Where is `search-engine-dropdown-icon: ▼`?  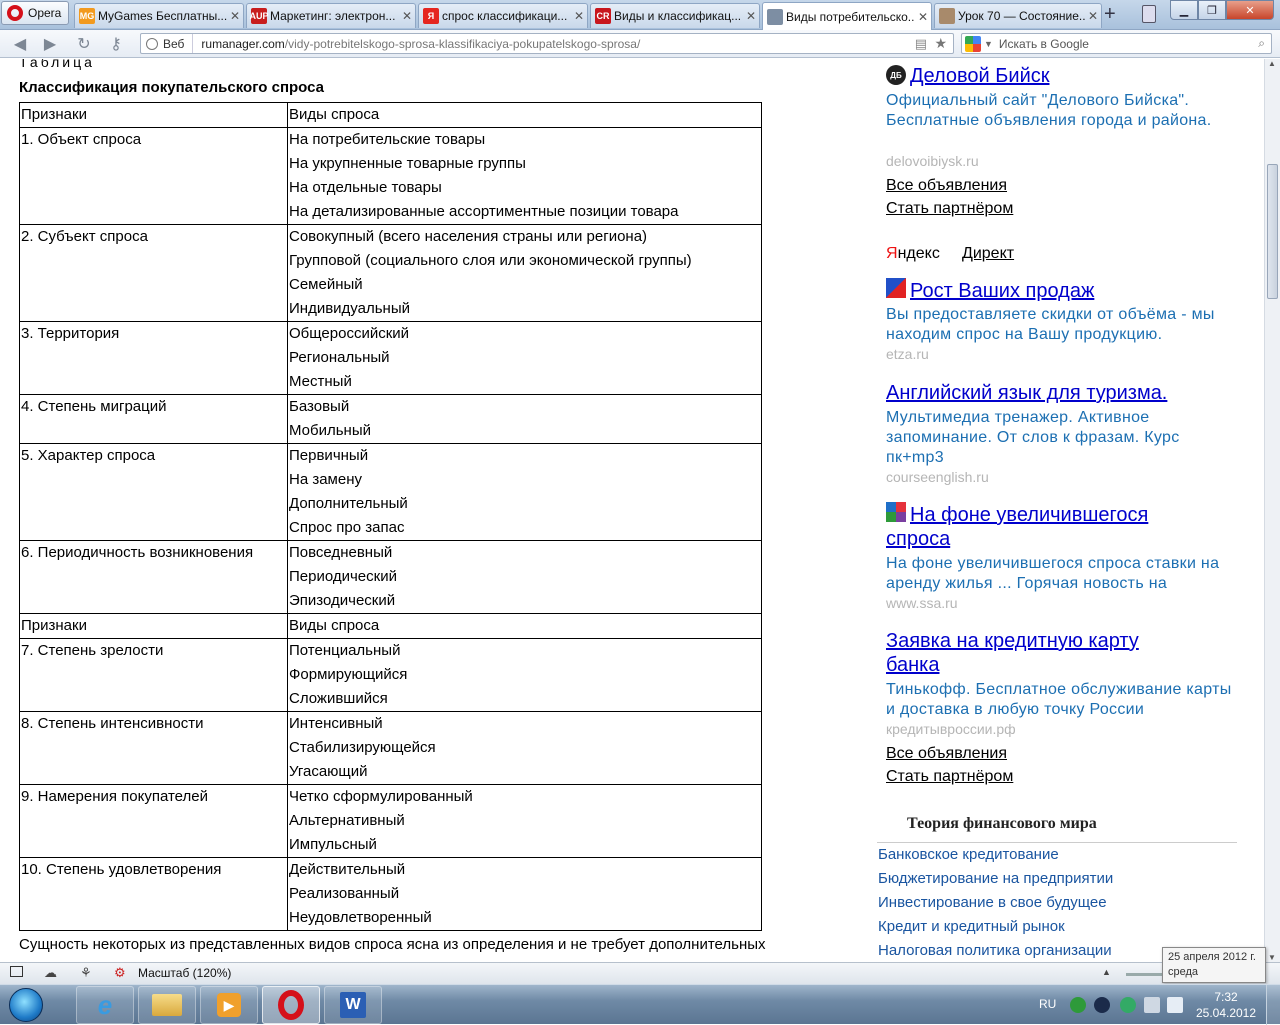 search-engine-dropdown-icon: ▼ is located at coordinates (988, 44).